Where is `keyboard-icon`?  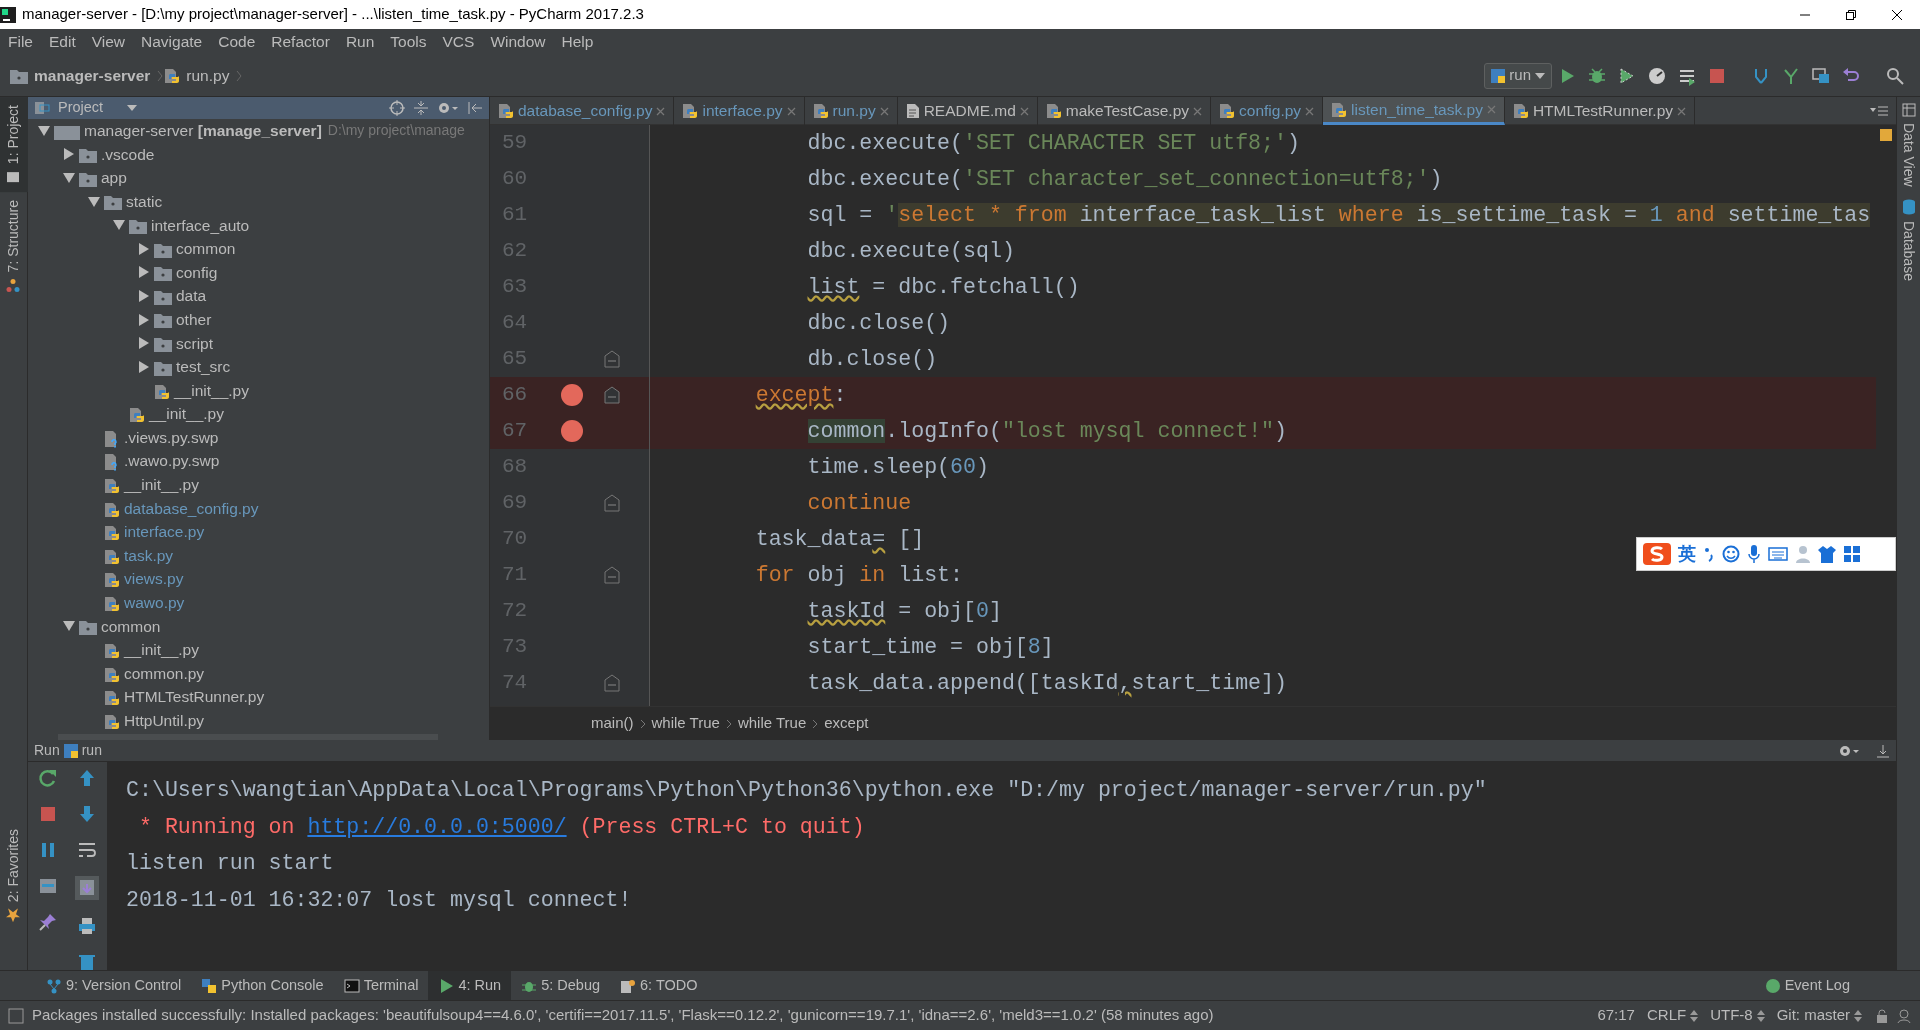 keyboard-icon is located at coordinates (1778, 554).